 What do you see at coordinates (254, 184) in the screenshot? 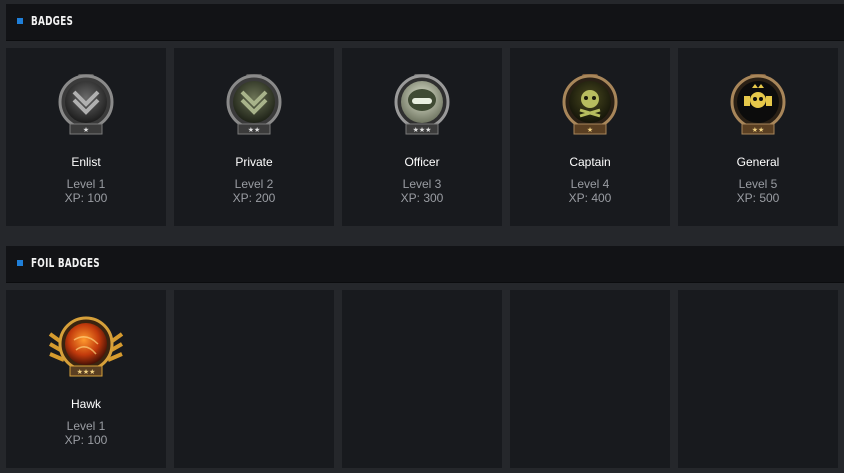
I see `badge-level: Level 2` at bounding box center [254, 184].